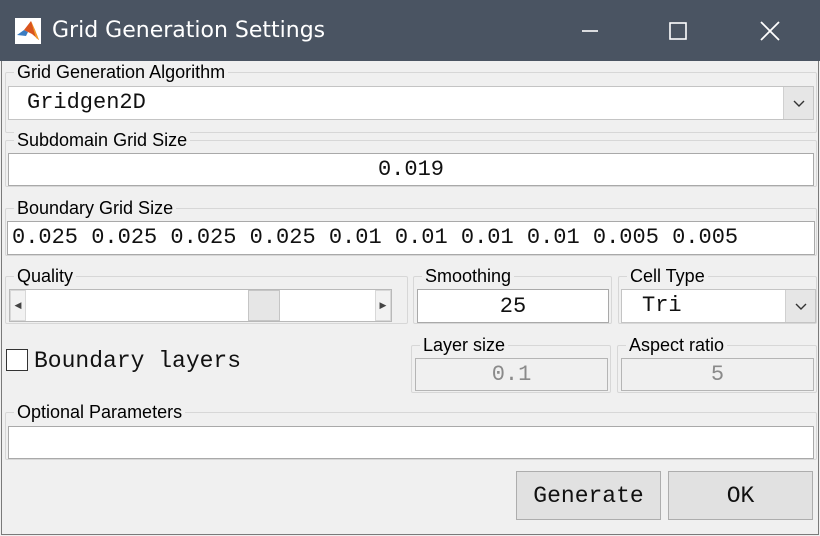 This screenshot has width=820, height=536. I want to click on minimize-icon, so click(590, 30).